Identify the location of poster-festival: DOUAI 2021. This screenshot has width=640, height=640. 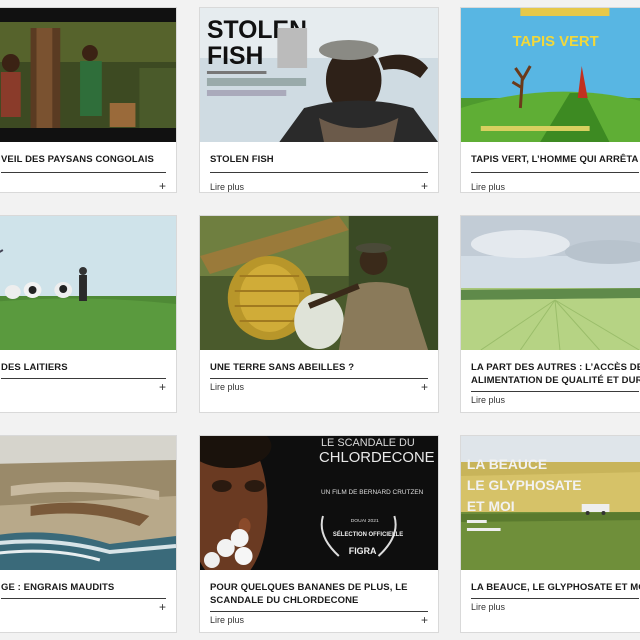
(365, 521).